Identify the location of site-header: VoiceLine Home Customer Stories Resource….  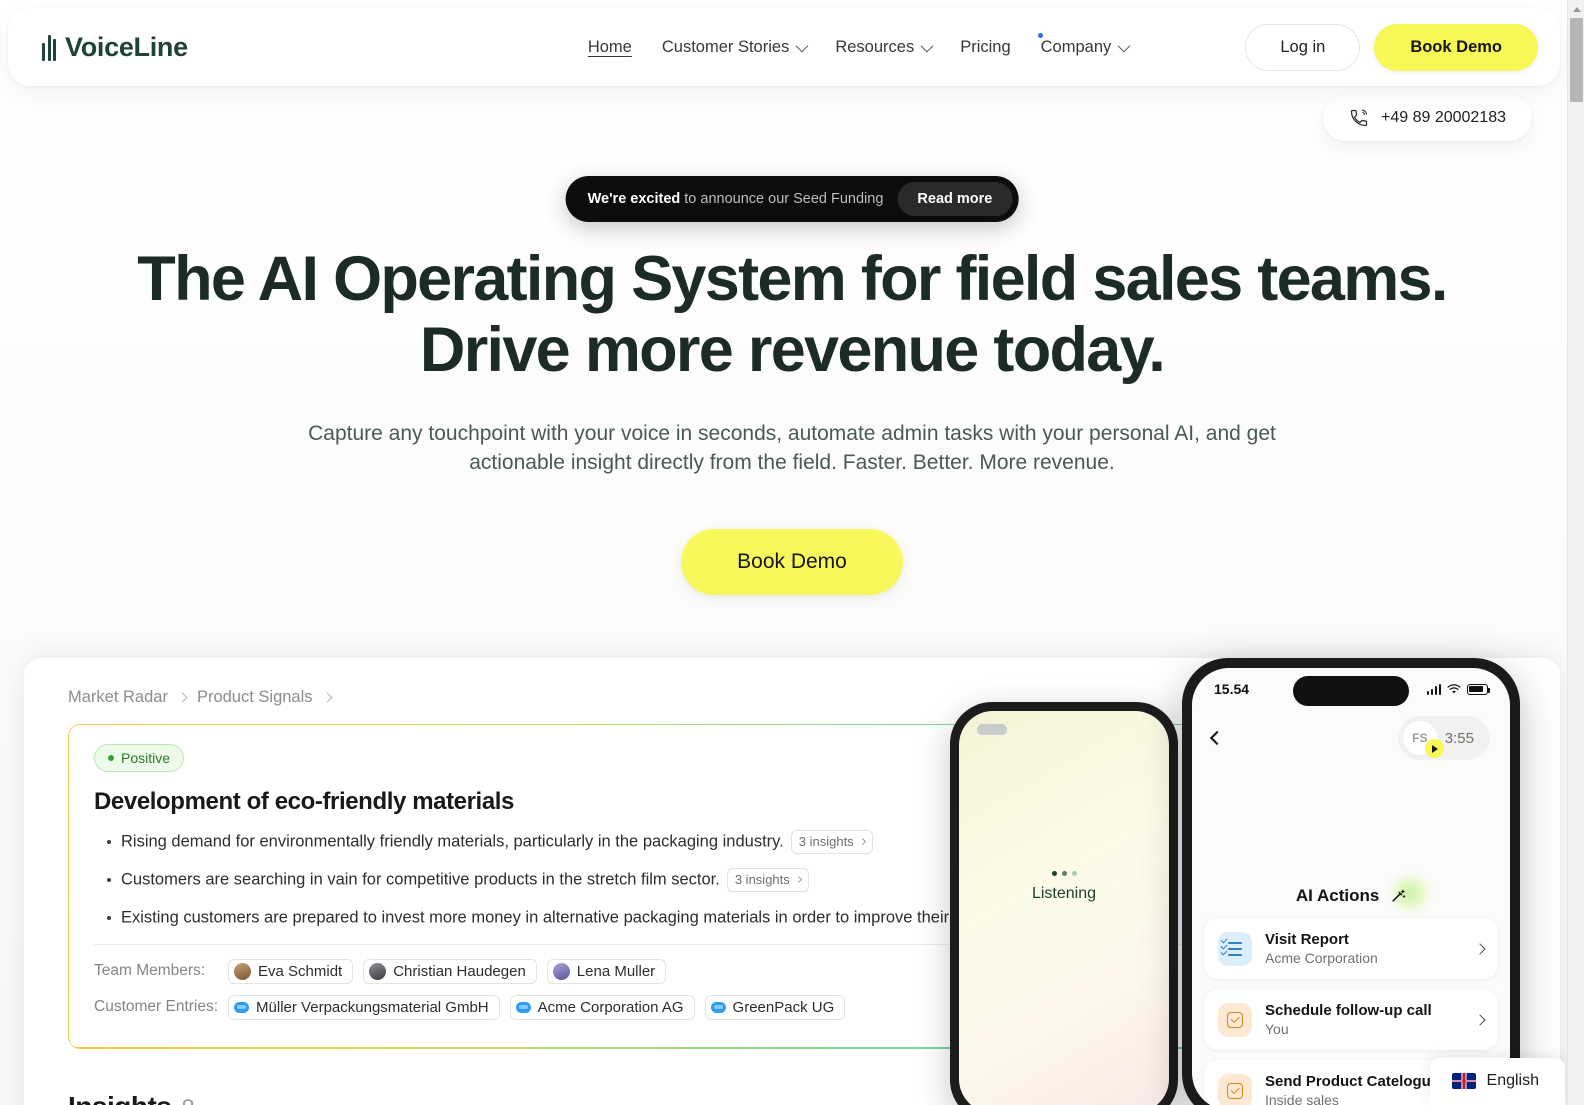
(784, 47).